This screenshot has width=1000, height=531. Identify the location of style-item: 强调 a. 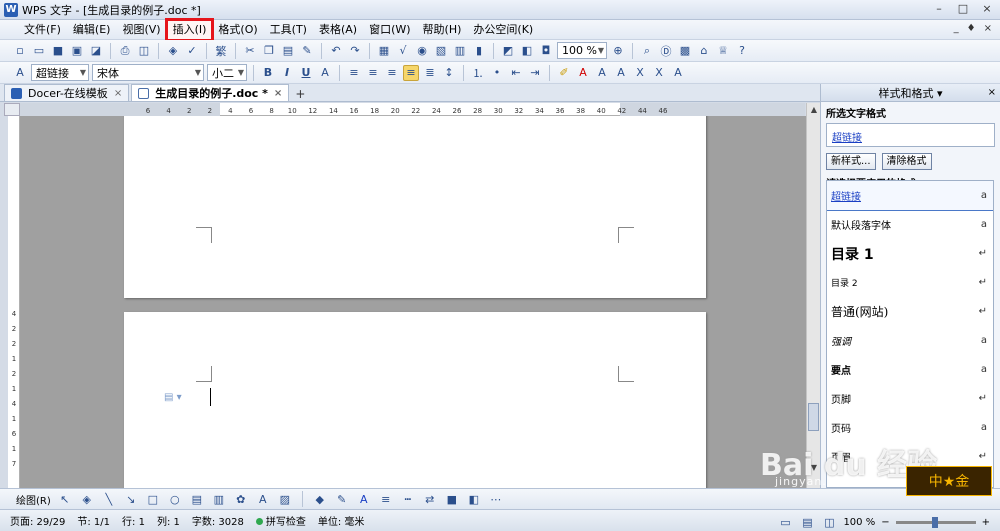
(910, 340).